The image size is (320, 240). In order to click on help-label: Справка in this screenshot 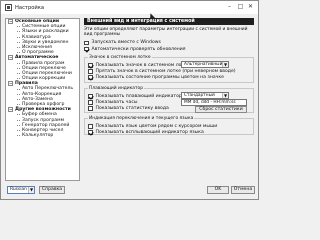, I will do `click(52, 189)`.